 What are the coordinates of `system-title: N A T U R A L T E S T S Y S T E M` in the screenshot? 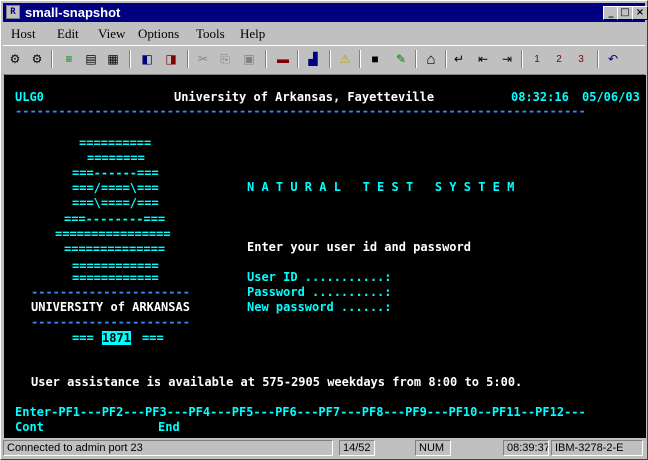 It's located at (381, 187).